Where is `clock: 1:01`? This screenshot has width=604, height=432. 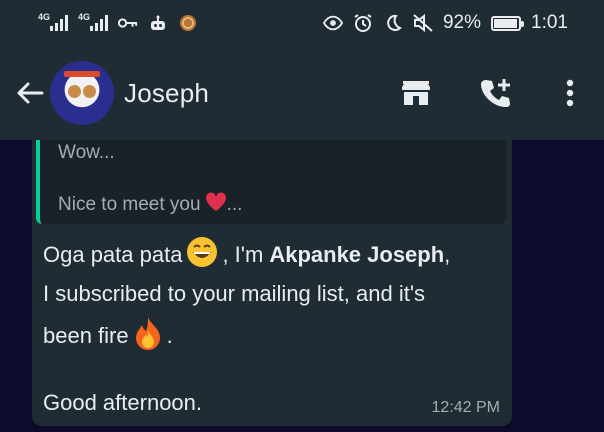 clock: 1:01 is located at coordinates (549, 22).